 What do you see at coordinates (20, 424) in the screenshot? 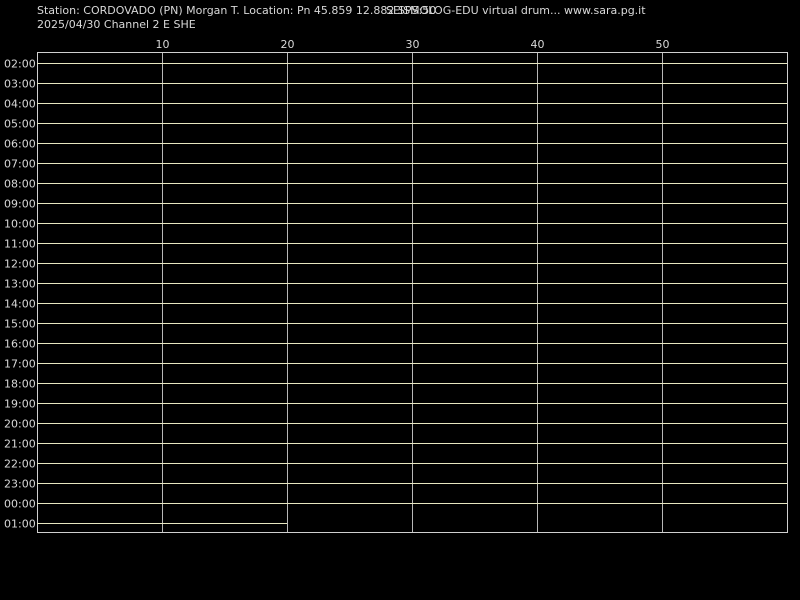
I see `y-tick-label: 20:00` at bounding box center [20, 424].